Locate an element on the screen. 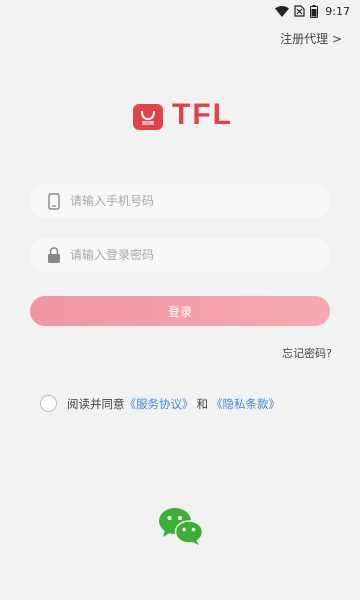 This screenshot has width=360, height=600. agreement-row: 阅读并同意 《服务协议》 和 《隐私条款》 is located at coordinates (160, 403).